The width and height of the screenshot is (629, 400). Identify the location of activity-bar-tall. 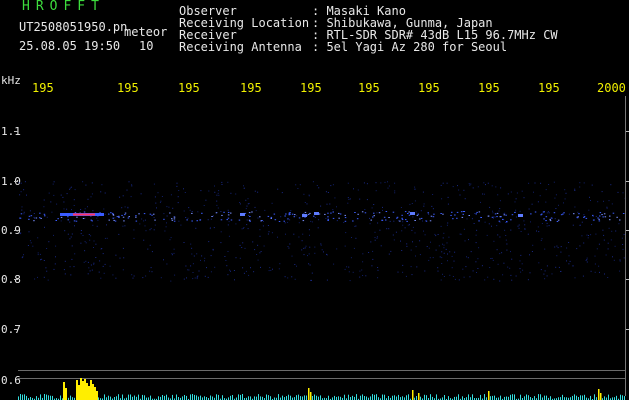
(97, 395).